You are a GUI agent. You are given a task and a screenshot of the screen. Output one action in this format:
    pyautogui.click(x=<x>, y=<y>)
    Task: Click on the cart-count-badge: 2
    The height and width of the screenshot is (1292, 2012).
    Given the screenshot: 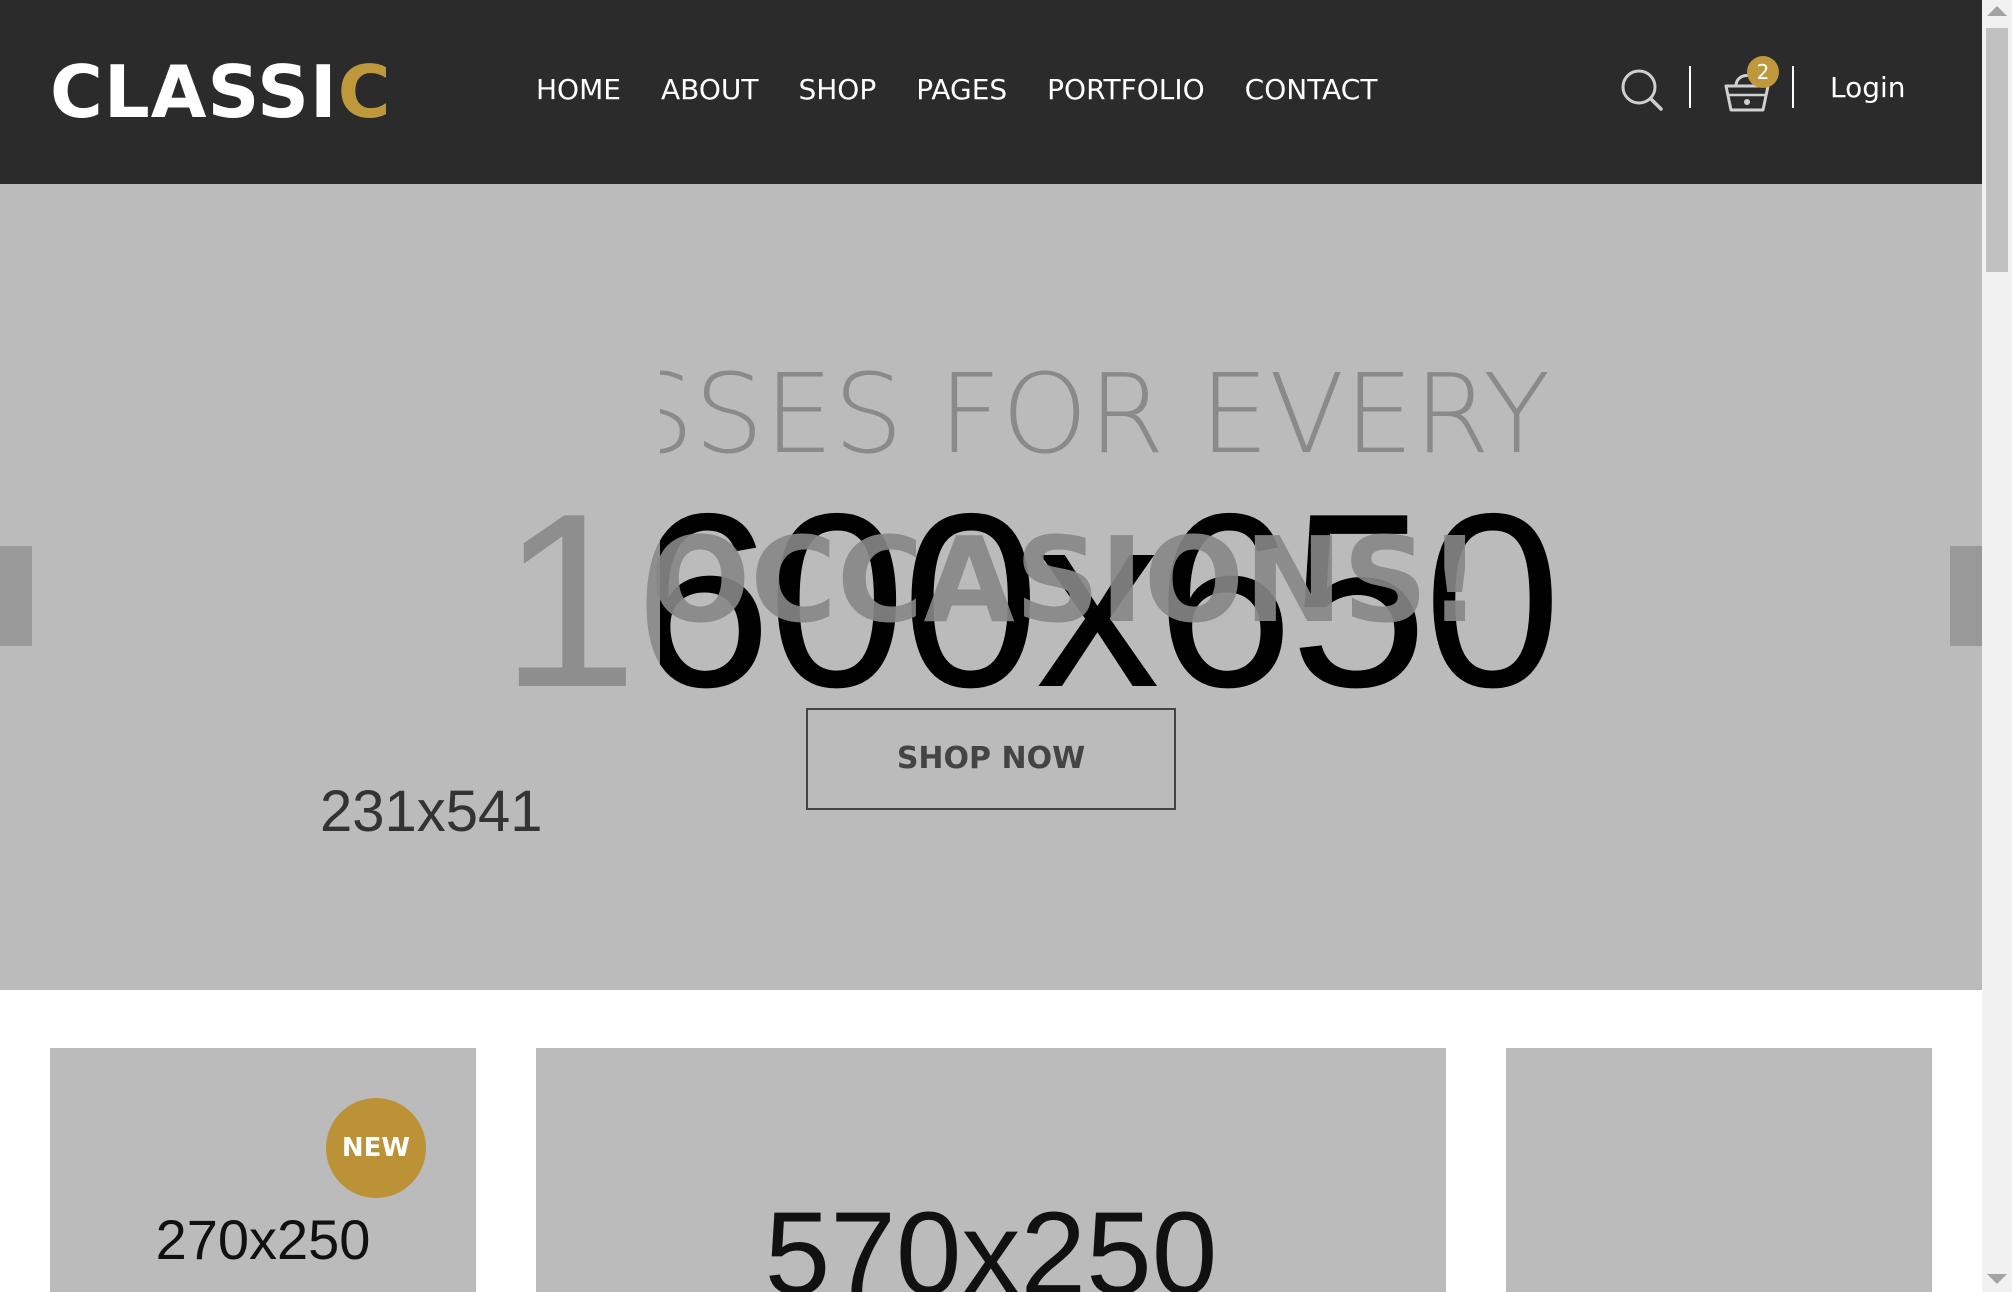 What is the action you would take?
    pyautogui.click(x=1763, y=72)
    